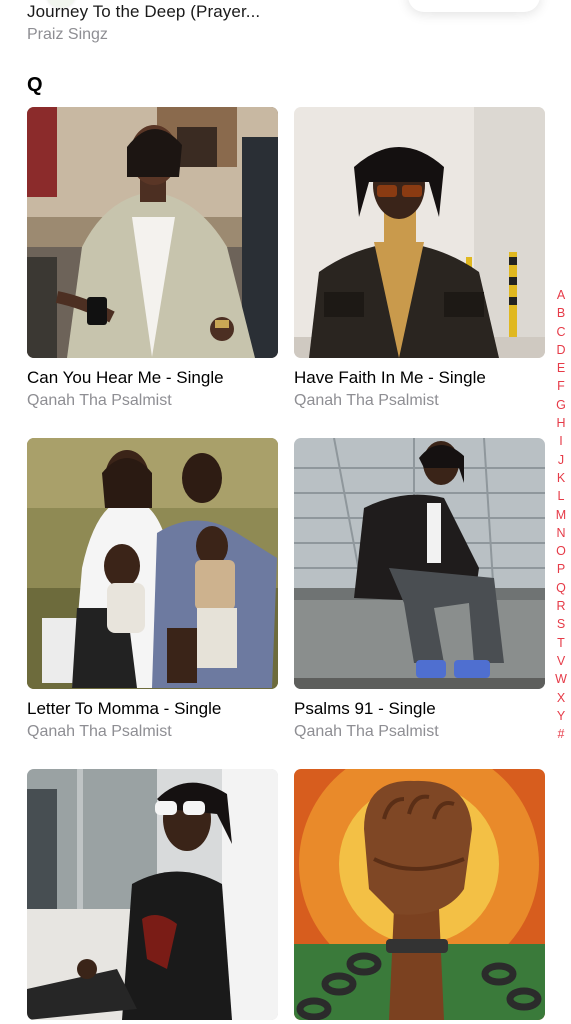 This screenshot has height=1024, width=571. I want to click on alphabet-index-letter: J, so click(561, 460).